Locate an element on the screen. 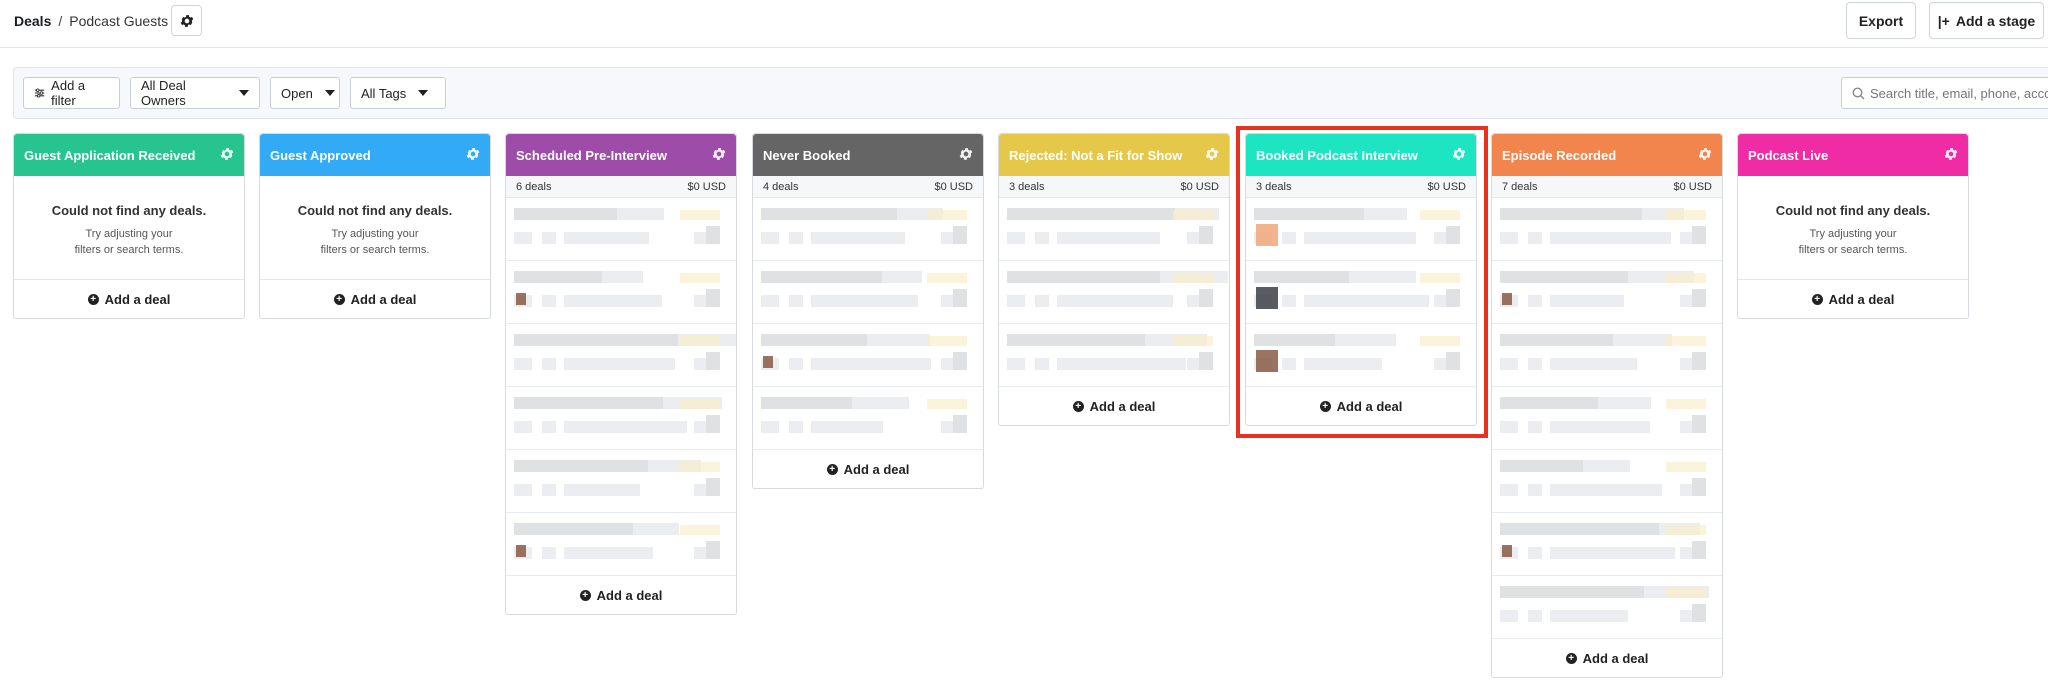  add-filter-button: Add a filter is located at coordinates (71, 93).